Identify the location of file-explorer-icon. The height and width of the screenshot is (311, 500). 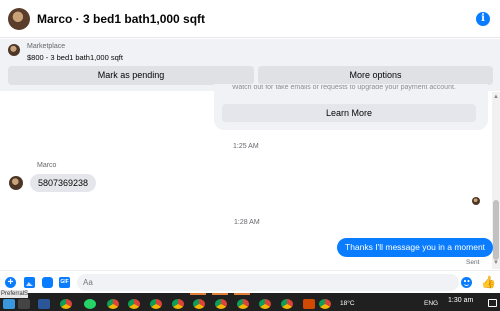
(44, 304).